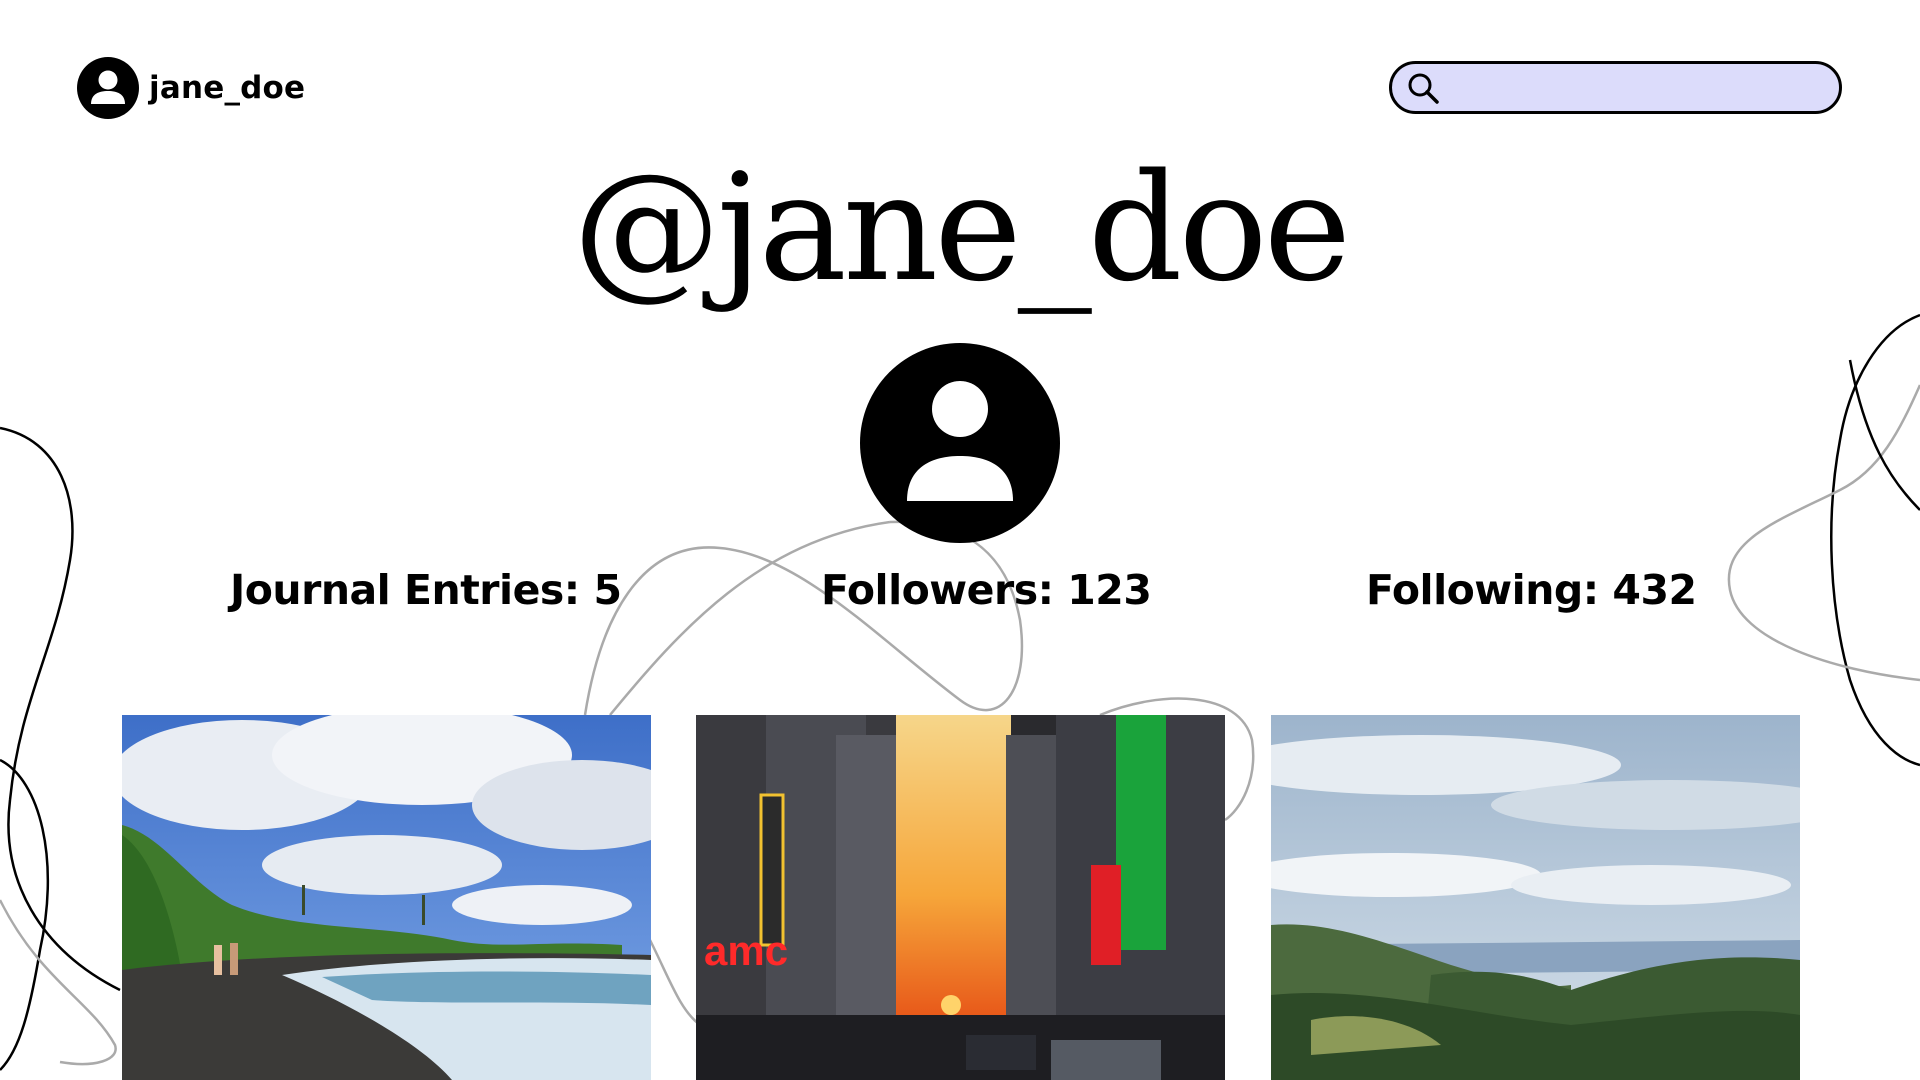 This screenshot has height=1080, width=1920. I want to click on journal-photo-mountains, so click(1535, 897).